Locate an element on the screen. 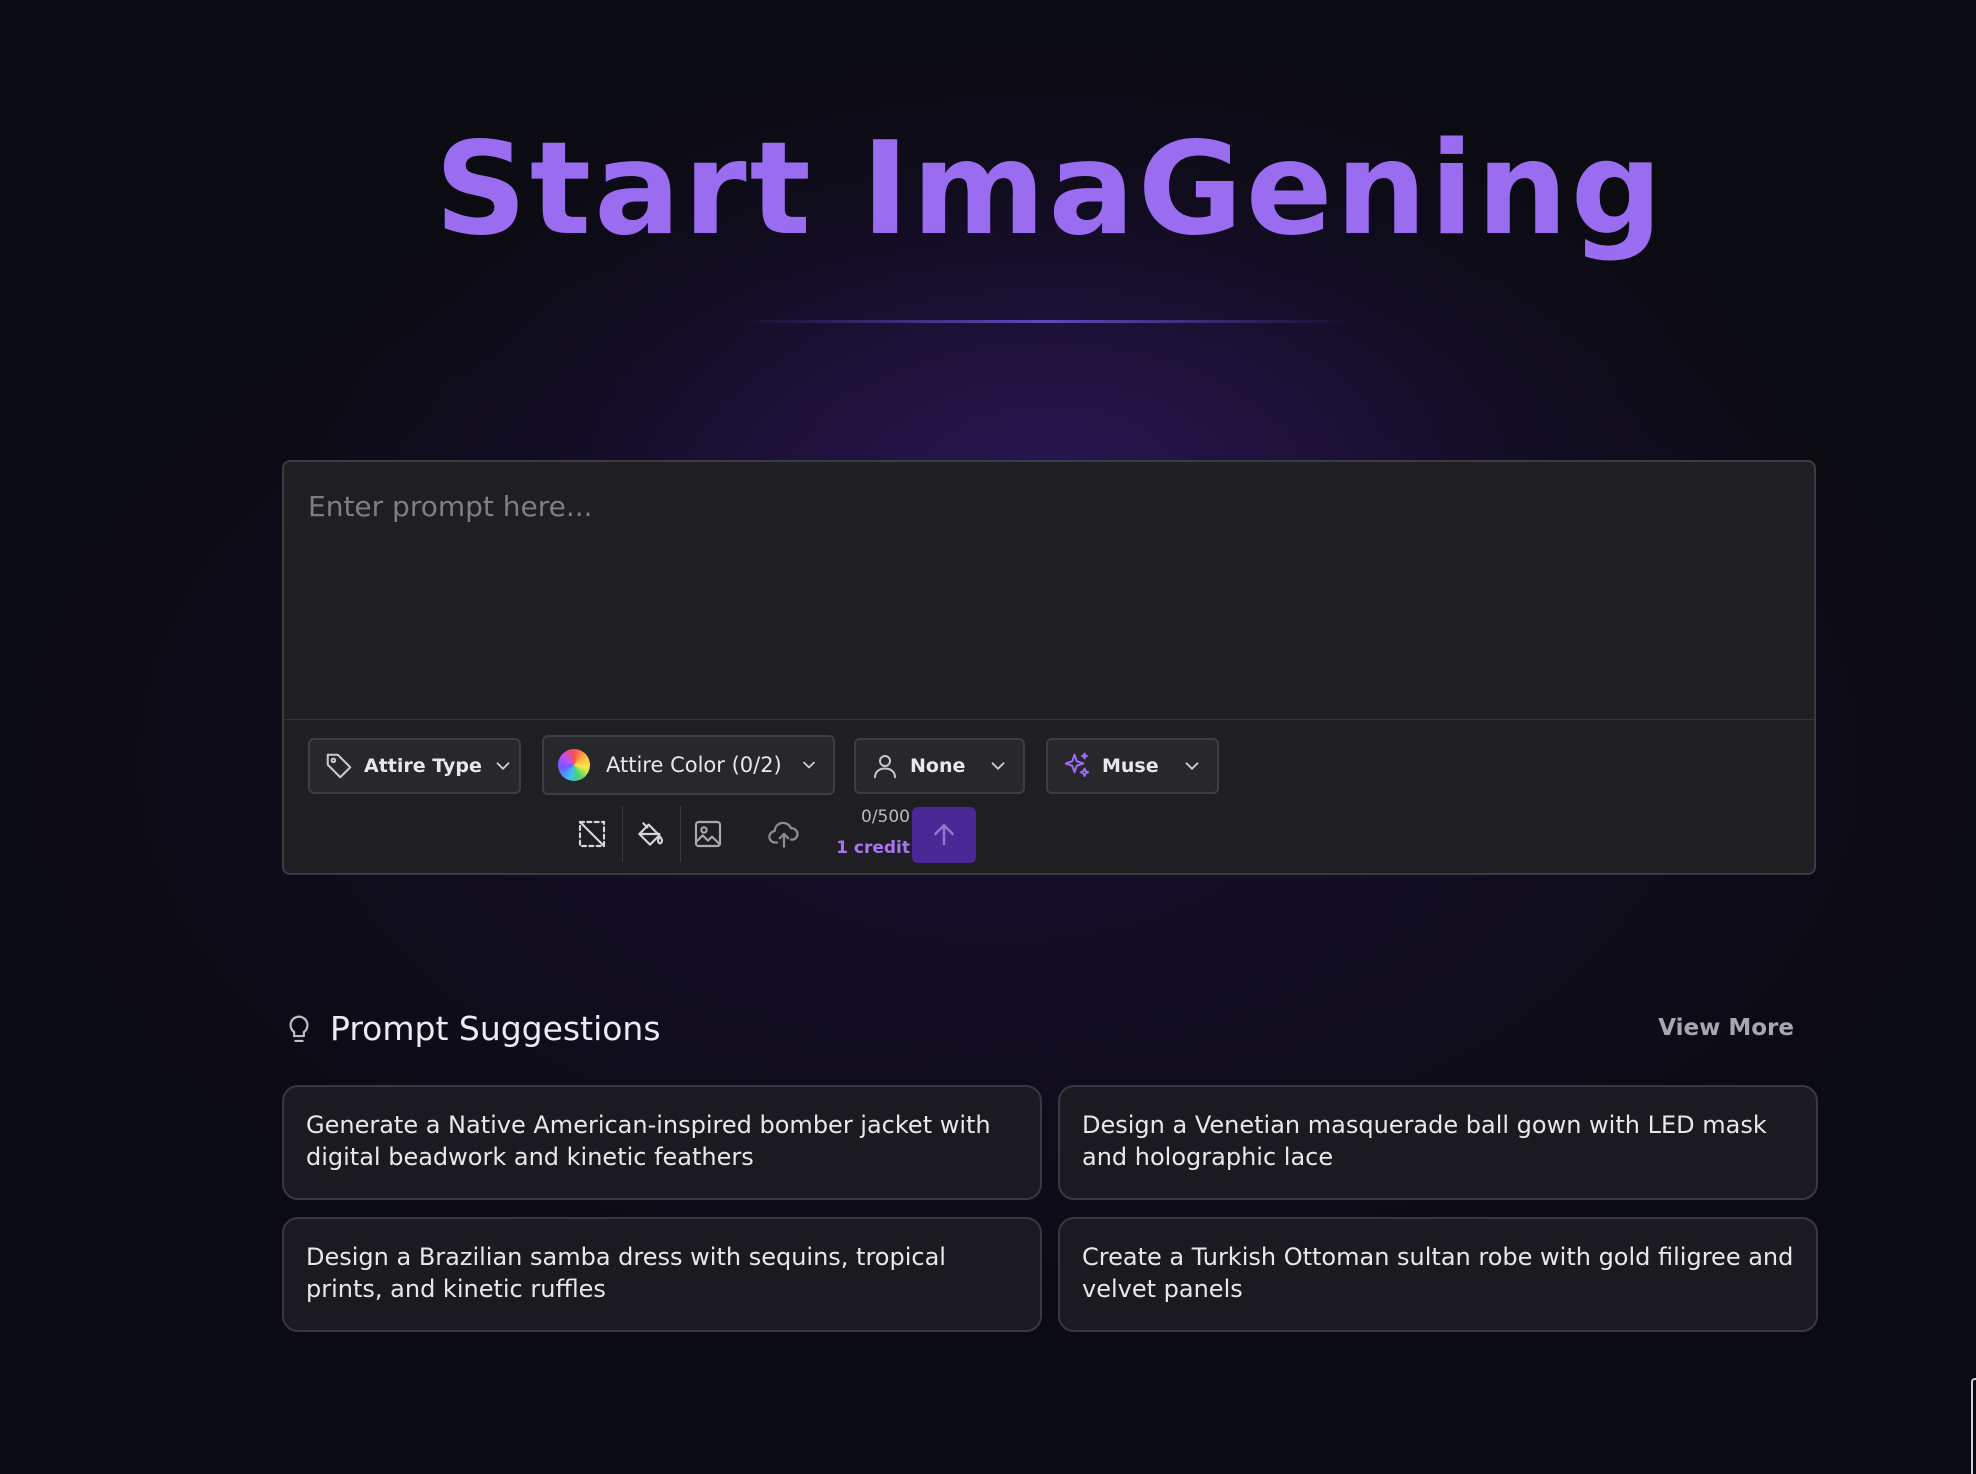 The height and width of the screenshot is (1474, 1976). model-dropdown: None is located at coordinates (939, 766).